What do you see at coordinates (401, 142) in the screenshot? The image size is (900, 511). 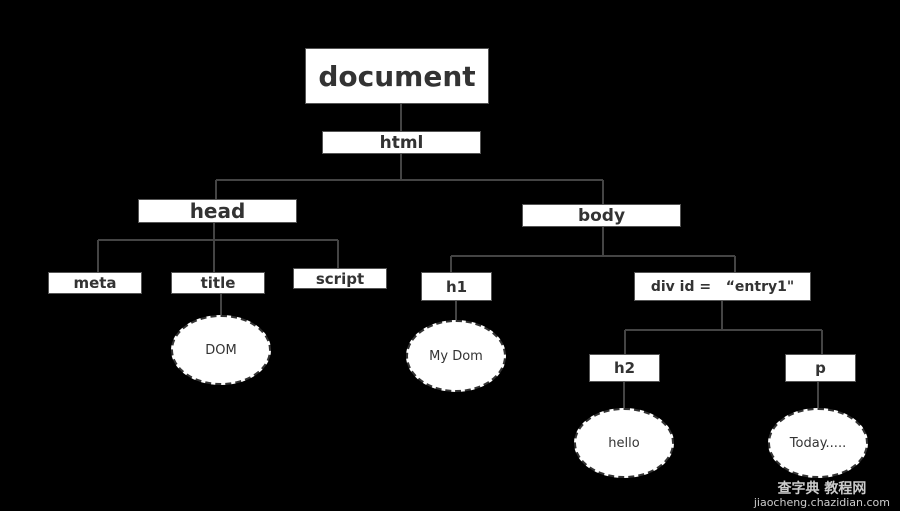 I see `node-html: html` at bounding box center [401, 142].